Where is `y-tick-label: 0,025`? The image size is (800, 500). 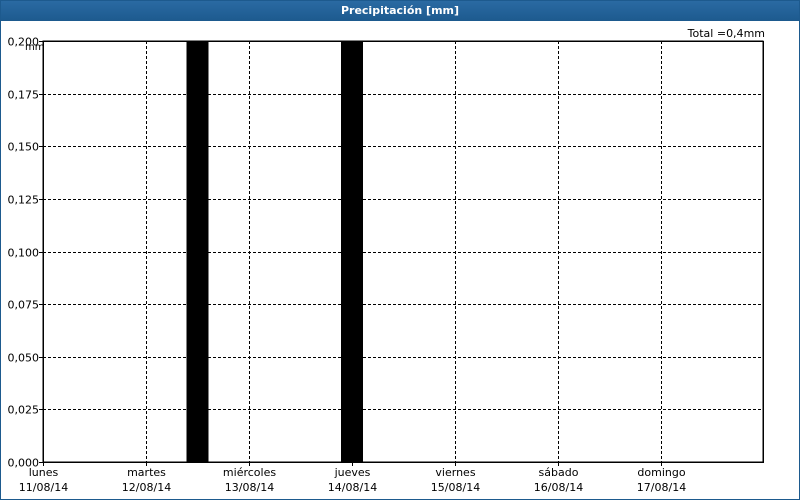
y-tick-label: 0,025 is located at coordinates (24, 410).